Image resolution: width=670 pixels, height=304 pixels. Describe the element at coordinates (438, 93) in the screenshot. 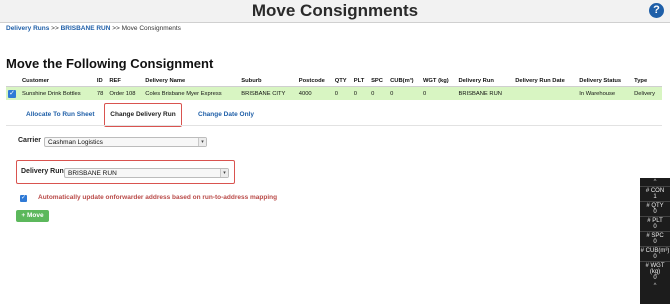

I see `cell-wgt: 0` at that location.